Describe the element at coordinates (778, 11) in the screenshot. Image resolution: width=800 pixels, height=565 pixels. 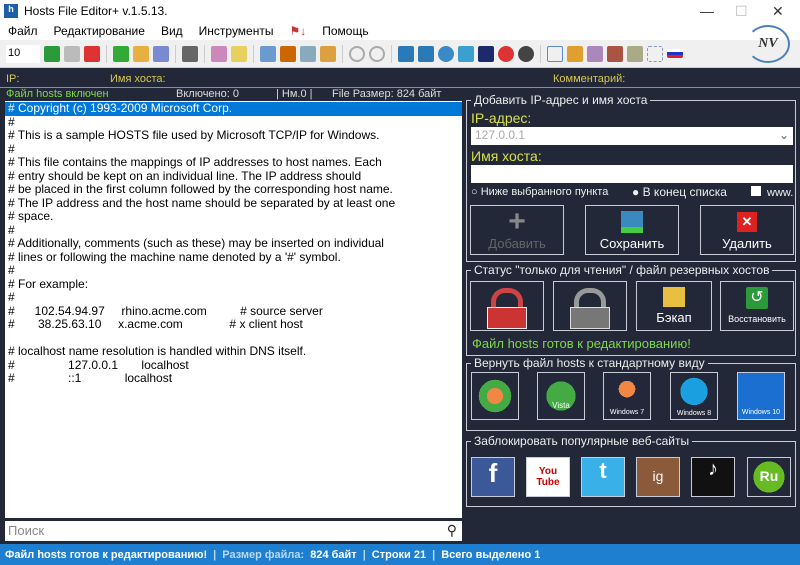
I see `close-button: ✕` at that location.